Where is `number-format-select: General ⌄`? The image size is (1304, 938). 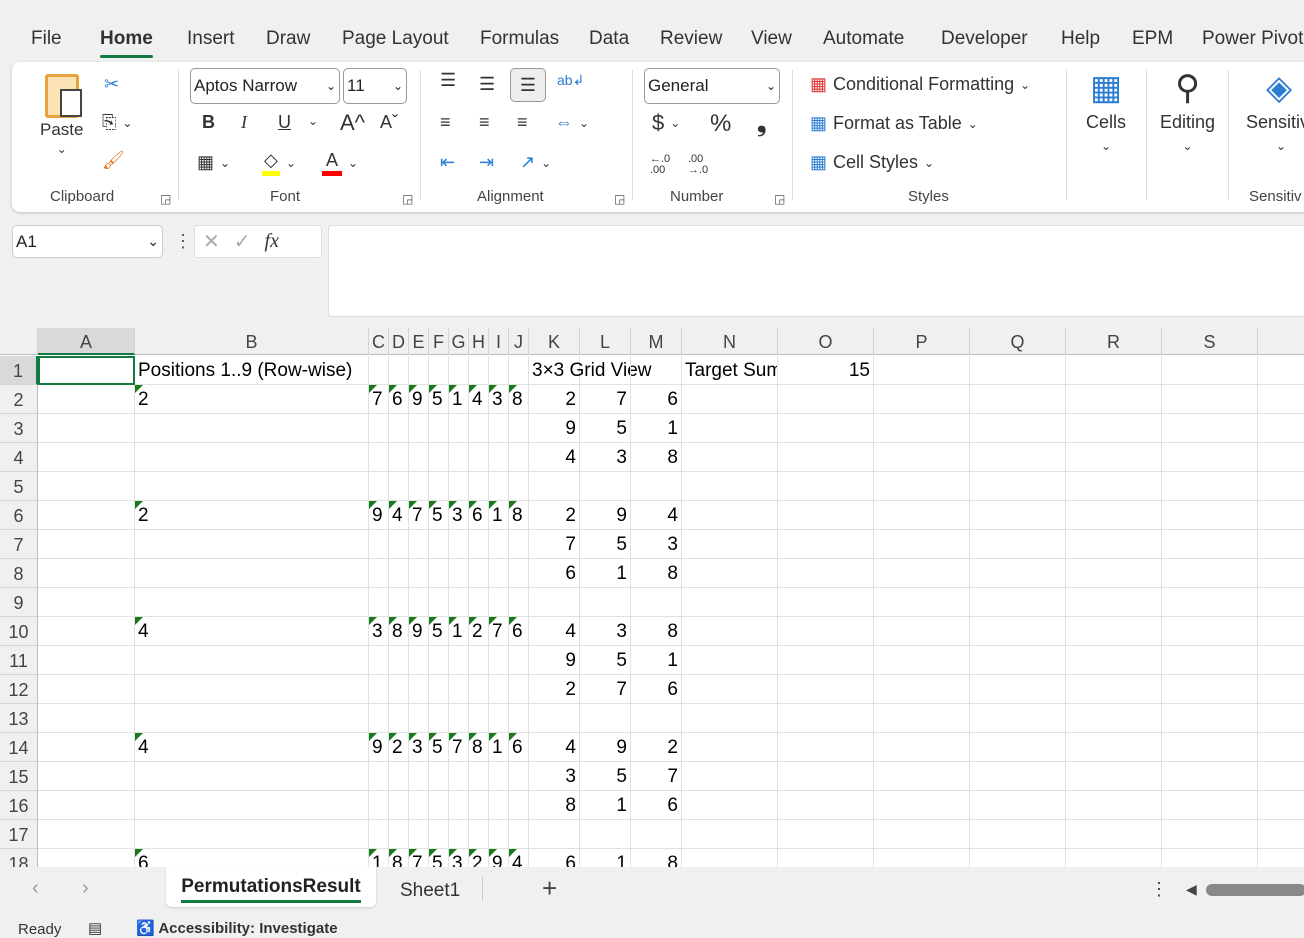 number-format-select: General ⌄ is located at coordinates (712, 86).